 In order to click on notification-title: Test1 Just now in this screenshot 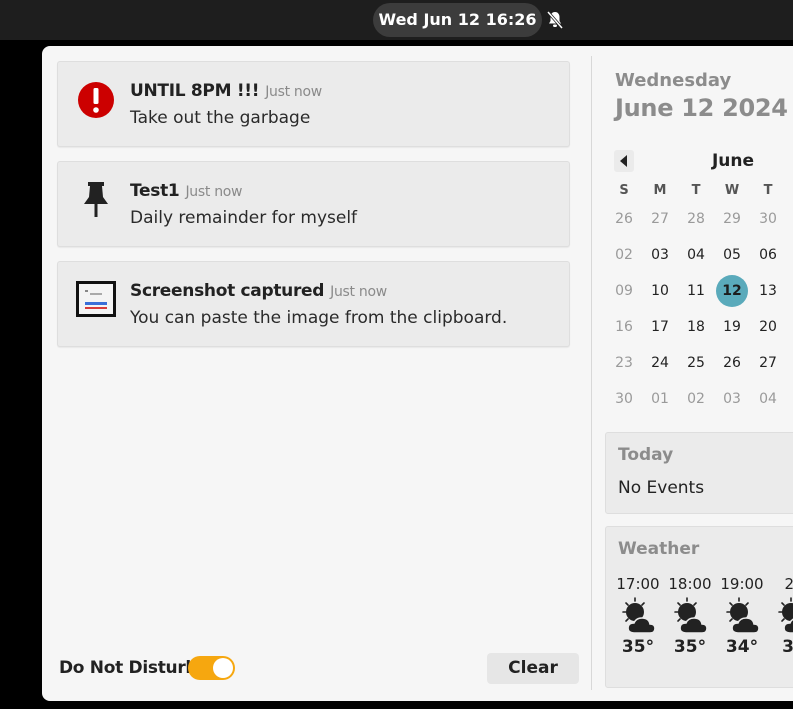, I will do `click(186, 191)`.